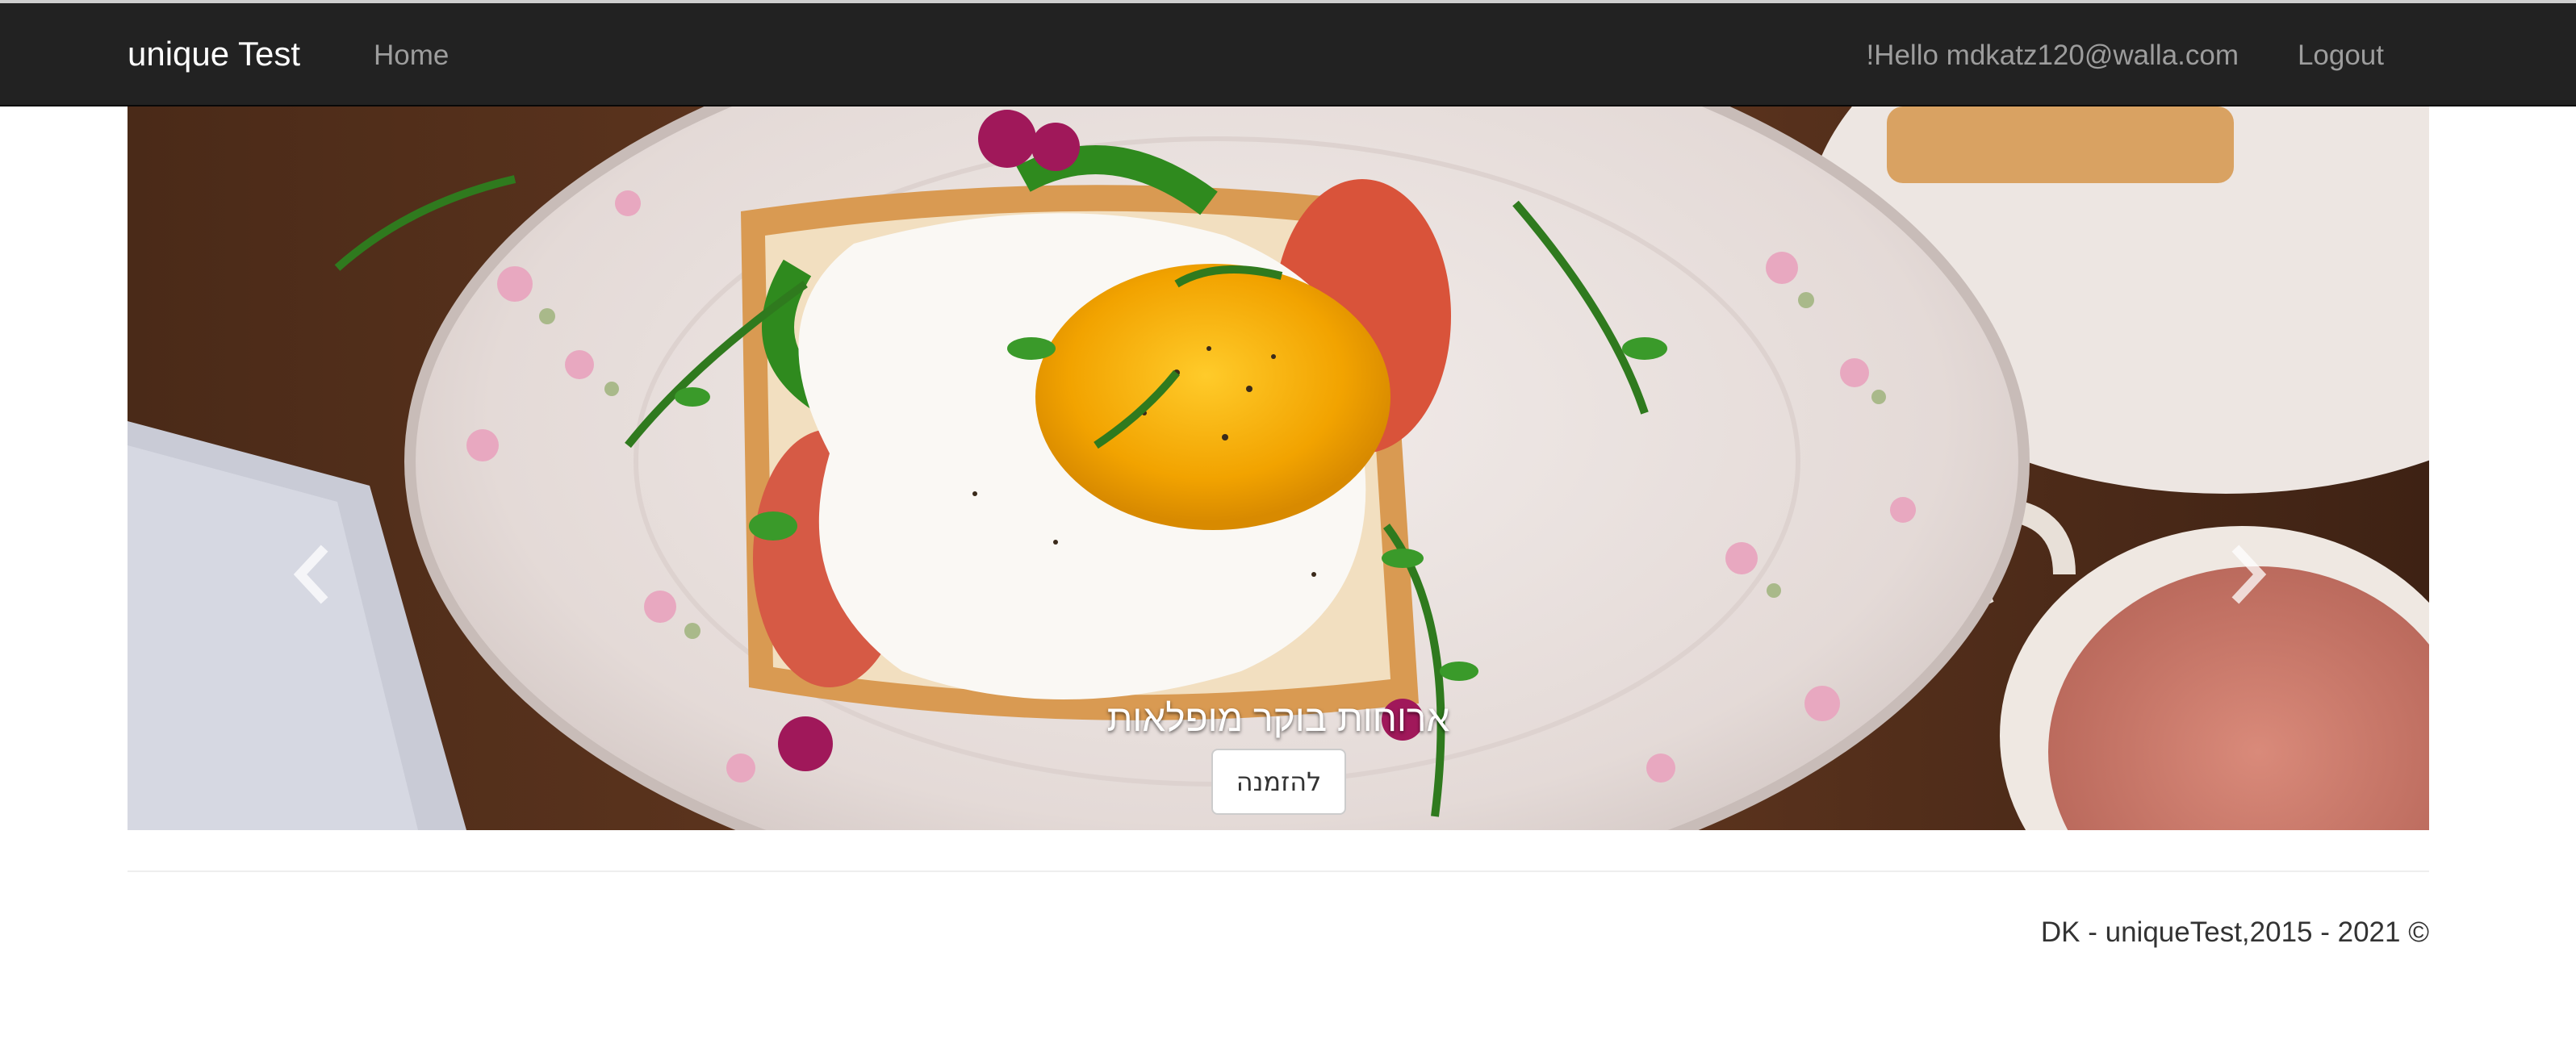  Describe the element at coordinates (1278, 782) in the screenshot. I see `order-button: להזמנה` at that location.